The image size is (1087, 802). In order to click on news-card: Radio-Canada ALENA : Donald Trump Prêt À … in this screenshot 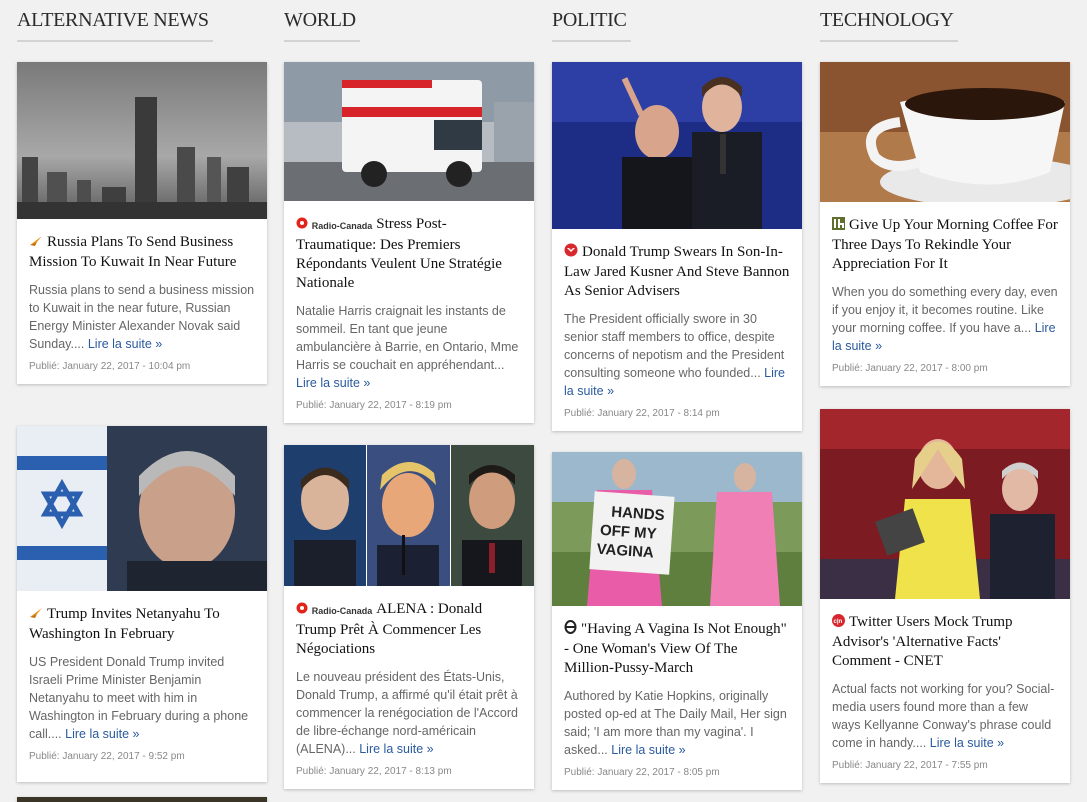, I will do `click(409, 617)`.